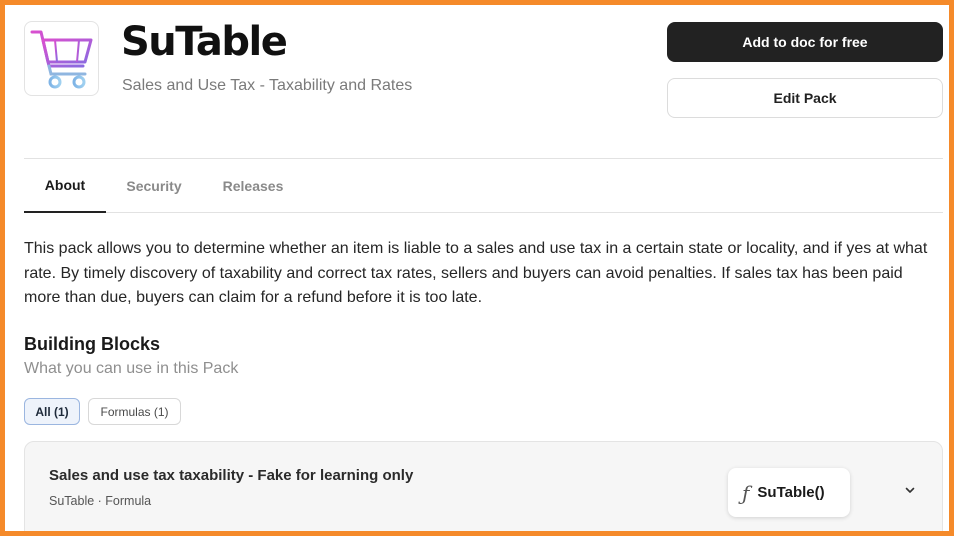  I want to click on chevron-down-icon, so click(910, 490).